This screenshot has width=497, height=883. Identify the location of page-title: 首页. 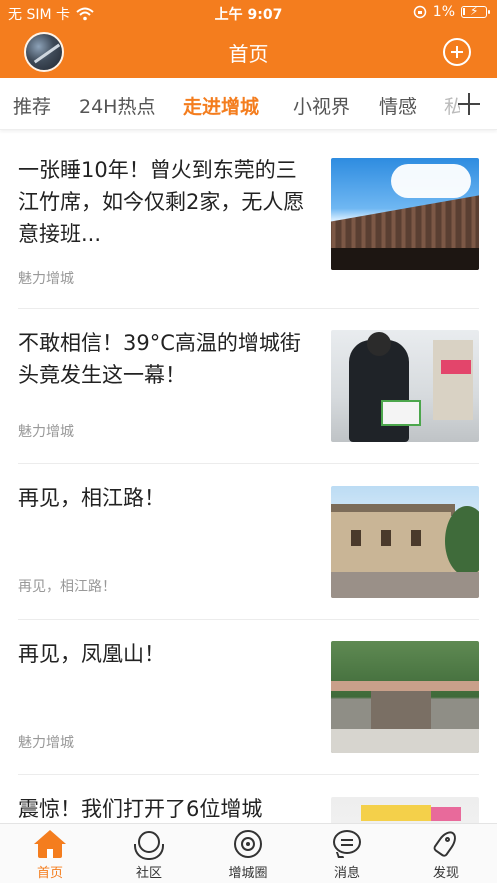
(248, 54).